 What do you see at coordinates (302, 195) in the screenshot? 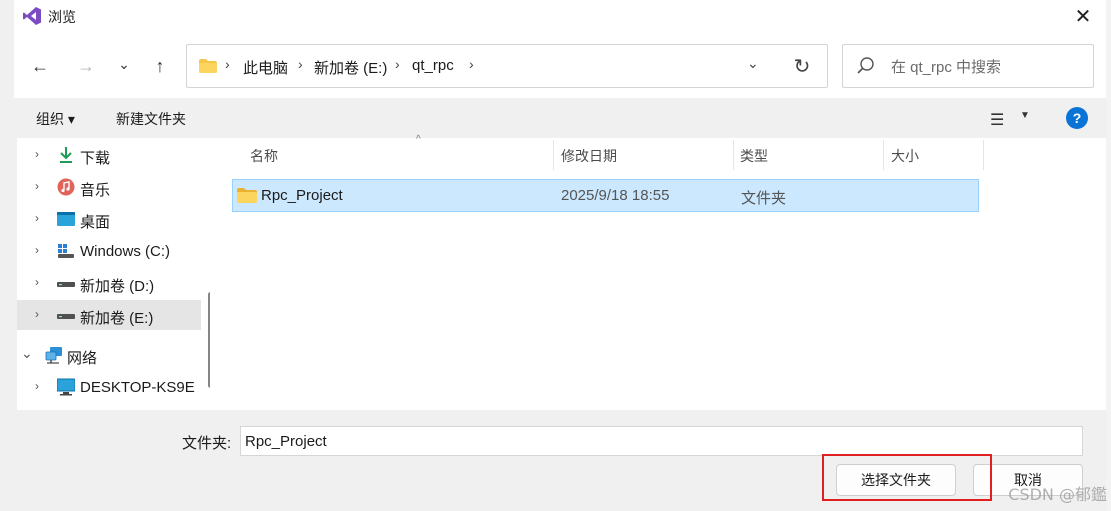
I see `file-name: Rpc_Project` at bounding box center [302, 195].